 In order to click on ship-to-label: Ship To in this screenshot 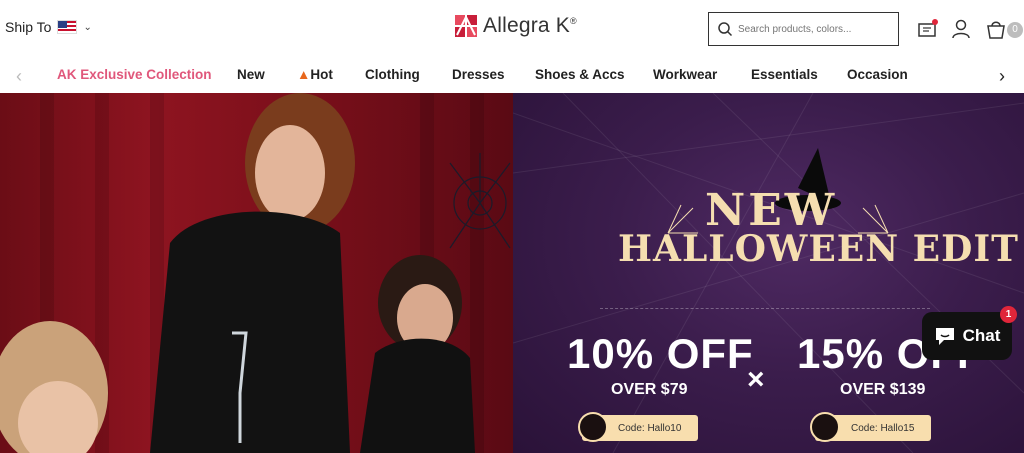, I will do `click(28, 27)`.